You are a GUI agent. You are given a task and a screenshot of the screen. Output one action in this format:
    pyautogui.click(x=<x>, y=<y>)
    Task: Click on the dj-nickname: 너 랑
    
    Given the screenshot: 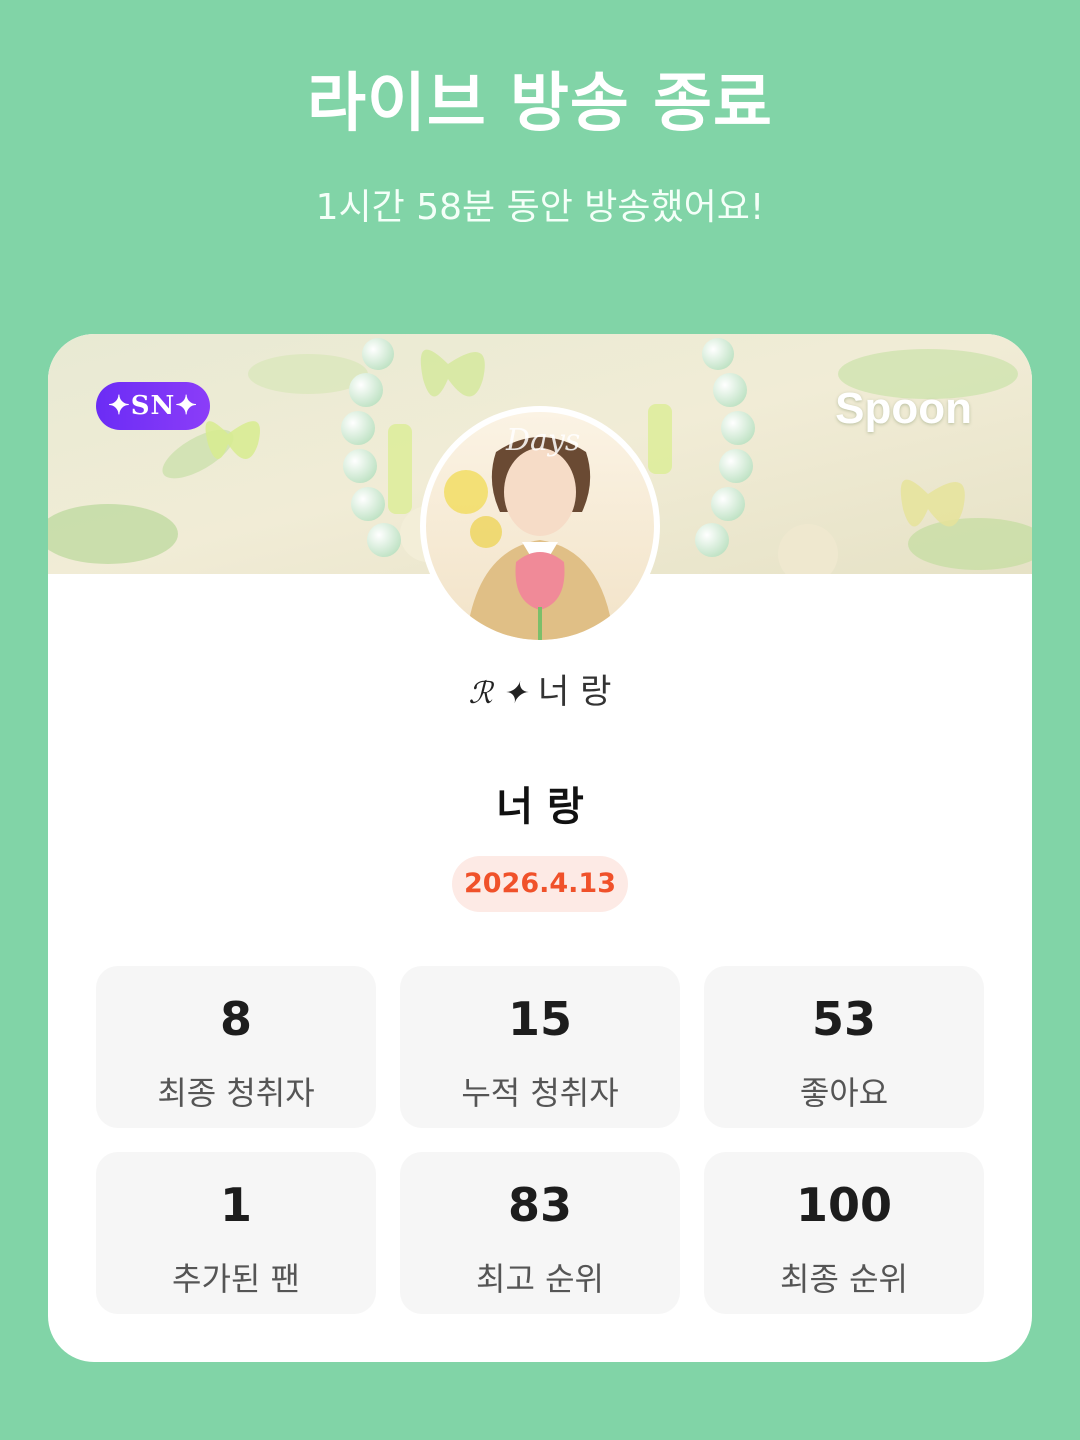 What is the action you would take?
    pyautogui.click(x=540, y=807)
    